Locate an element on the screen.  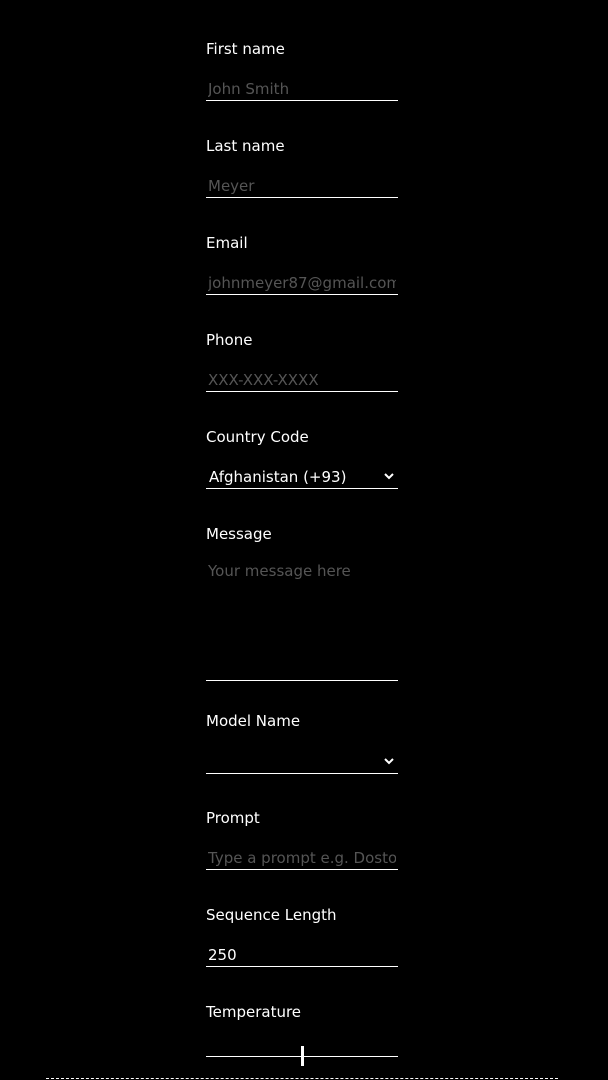
prompt-input is located at coordinates (302, 858).